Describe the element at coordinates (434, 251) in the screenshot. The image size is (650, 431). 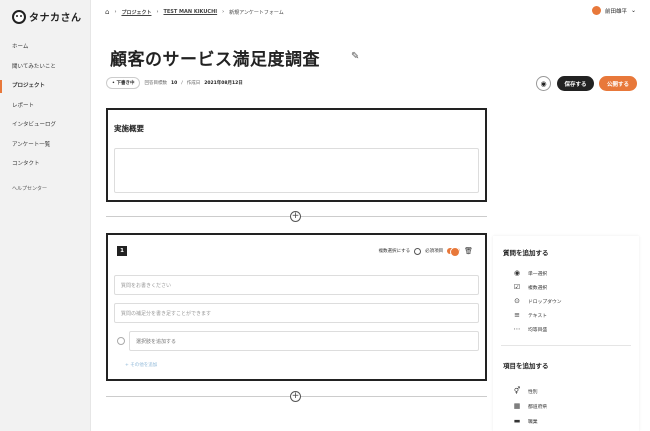
I see `required-label: 必須項目` at that location.